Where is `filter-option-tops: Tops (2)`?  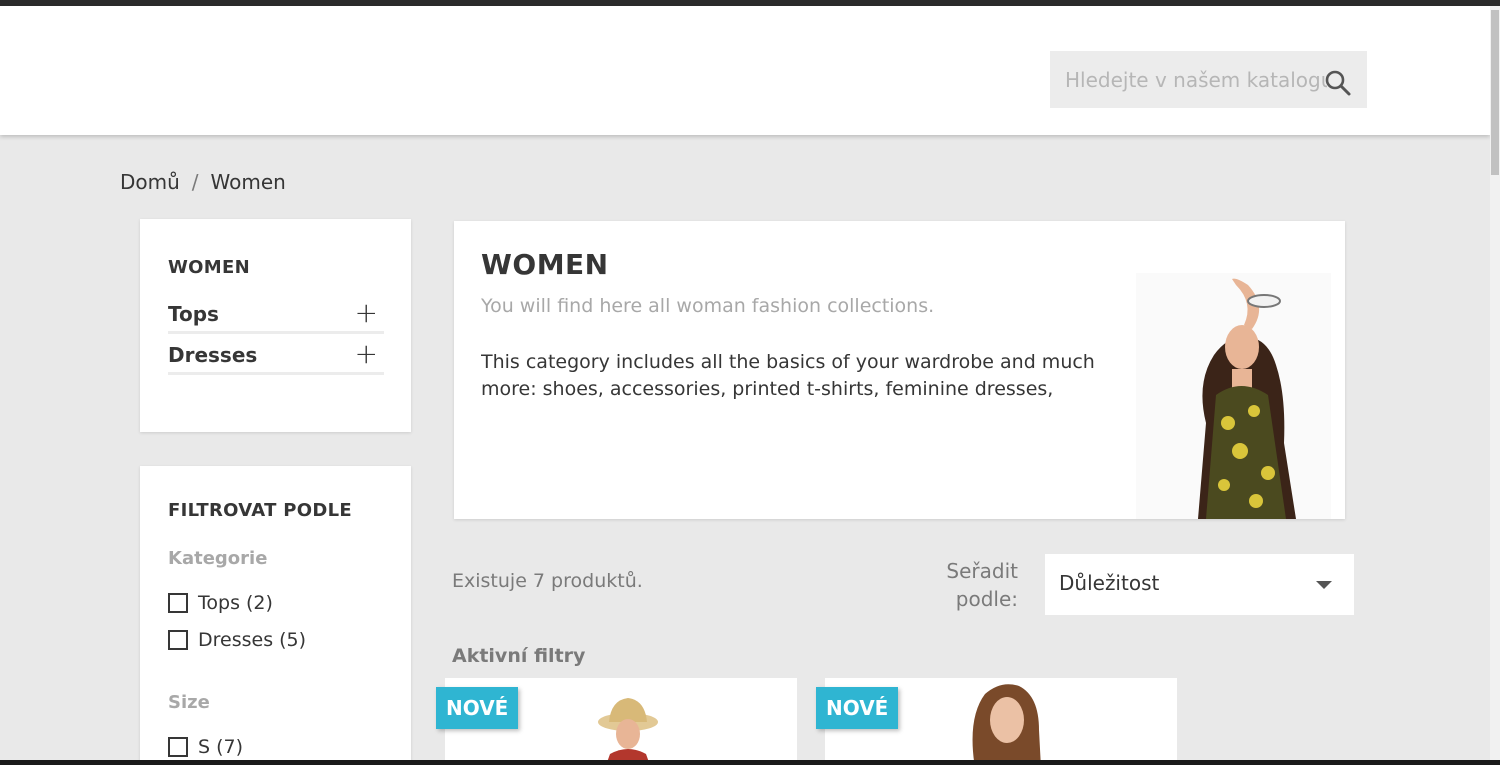 filter-option-tops: Tops (2) is located at coordinates (220, 603).